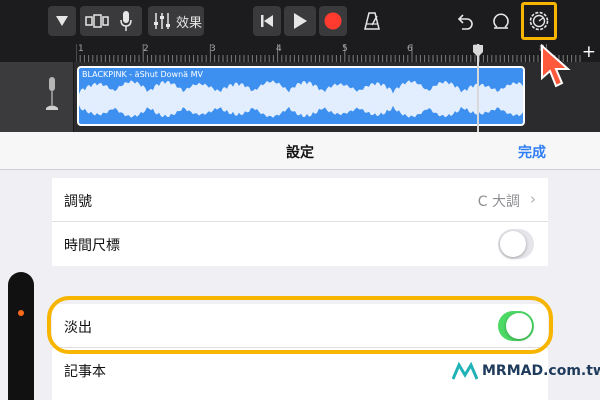  Describe the element at coordinates (589, 52) in the screenshot. I see `add-section-button: +` at that location.